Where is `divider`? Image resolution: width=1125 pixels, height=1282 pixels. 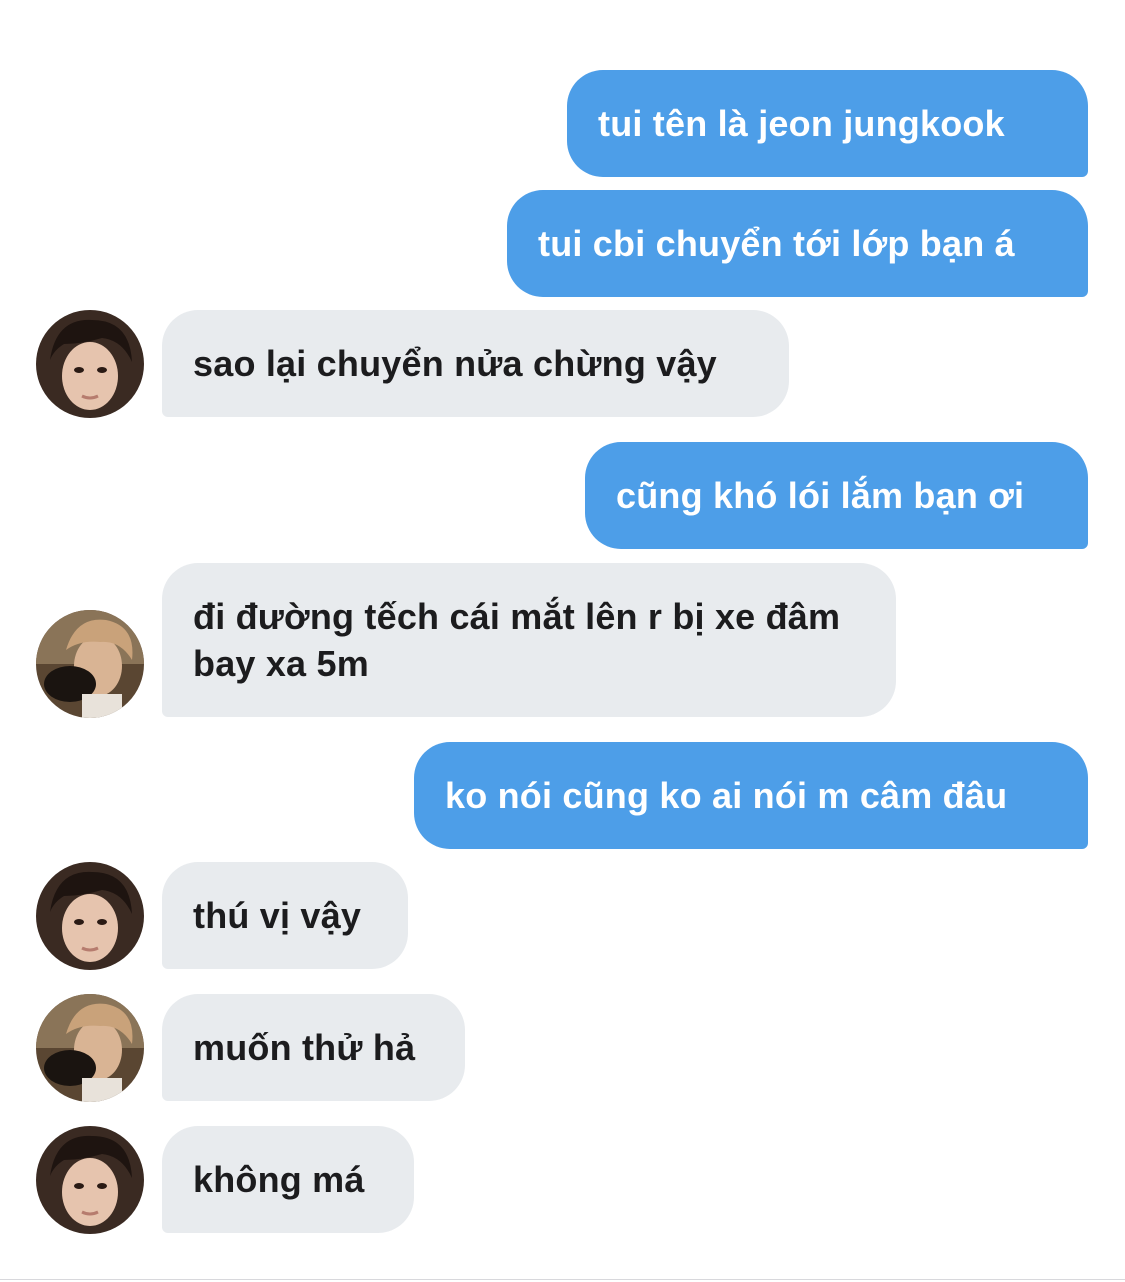
divider is located at coordinates (562, 1279).